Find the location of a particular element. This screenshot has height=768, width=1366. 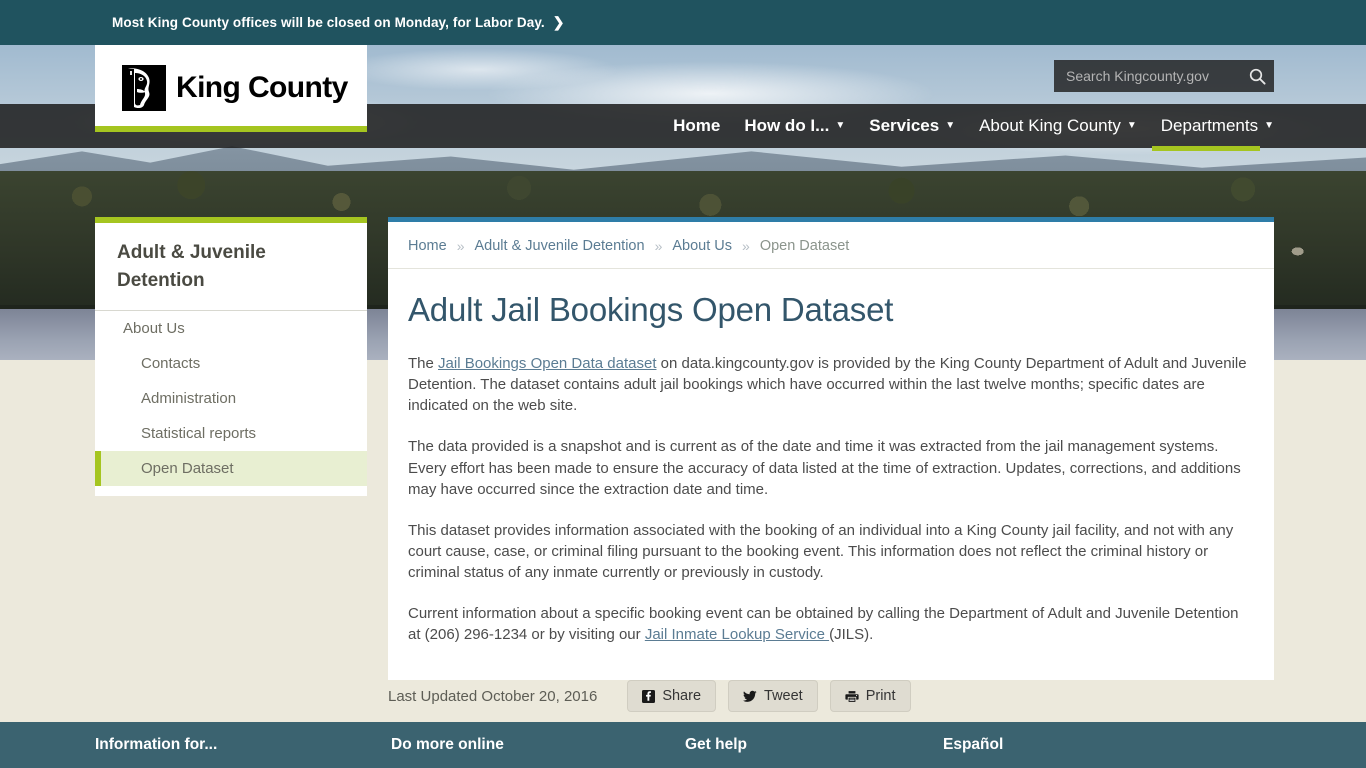

paragraph-4-rest: (JILS). is located at coordinates (851, 635).